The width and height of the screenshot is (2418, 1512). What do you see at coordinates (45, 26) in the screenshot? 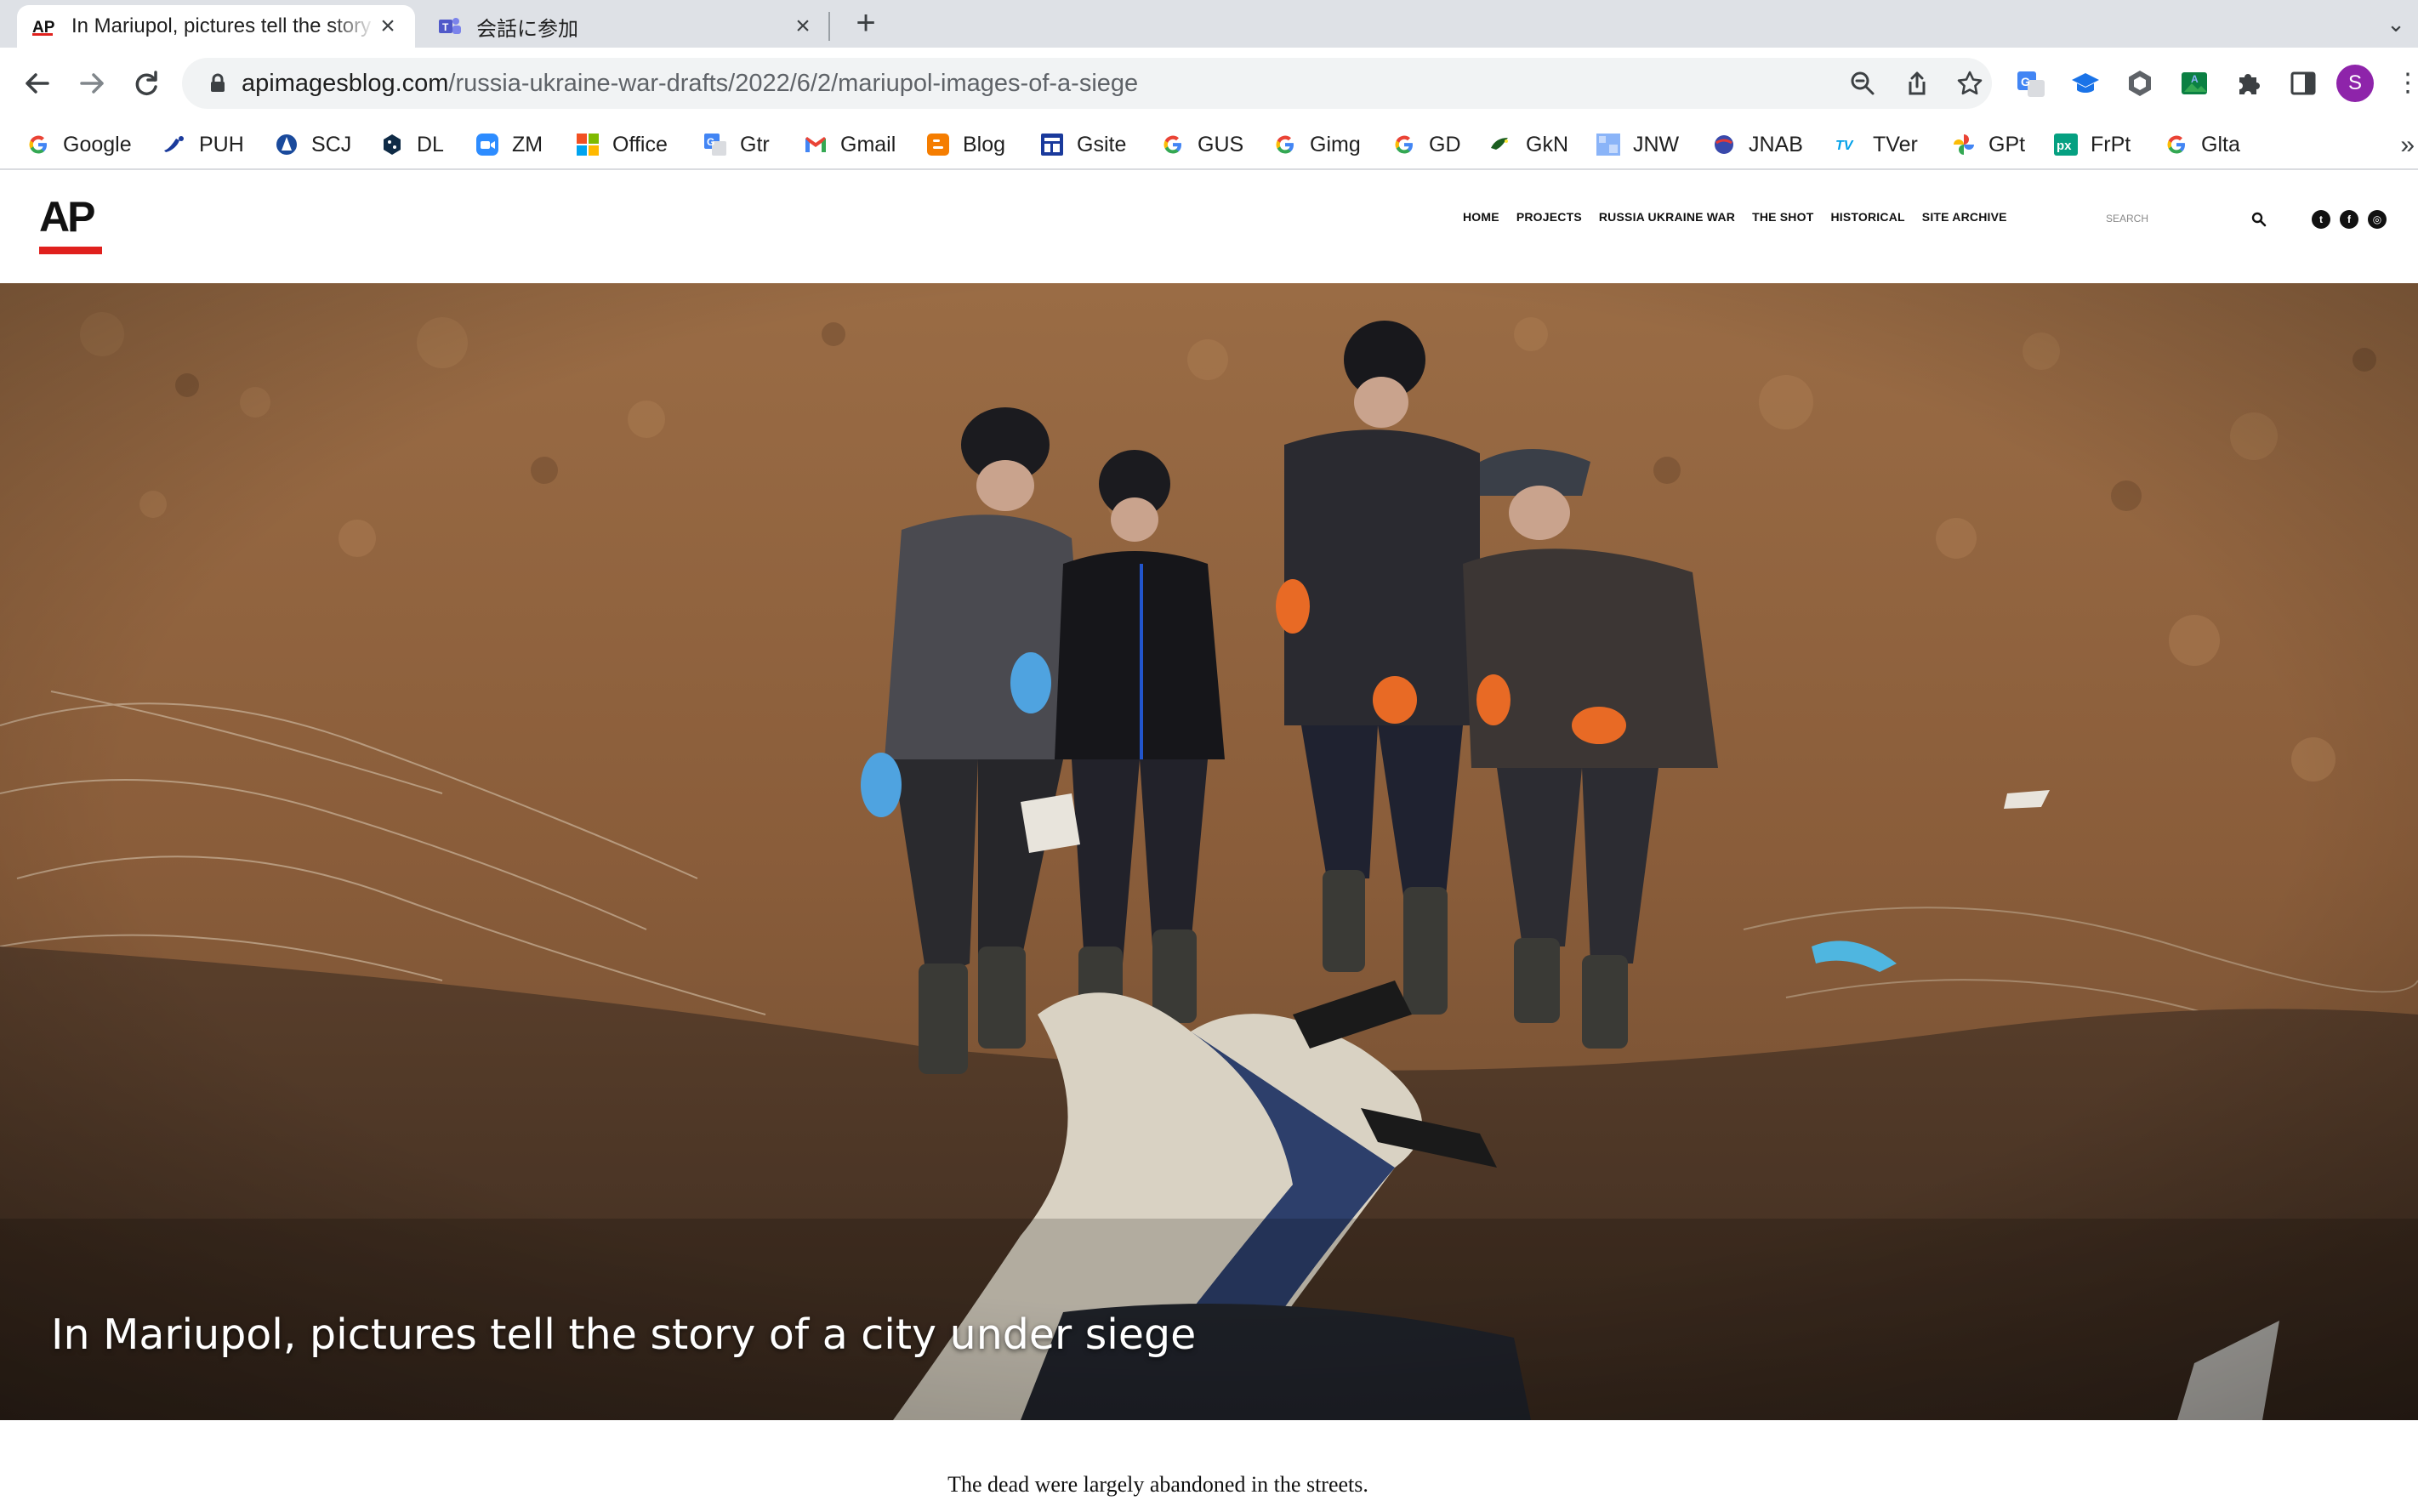
I see `ap-favicon-icon: AP` at bounding box center [45, 26].